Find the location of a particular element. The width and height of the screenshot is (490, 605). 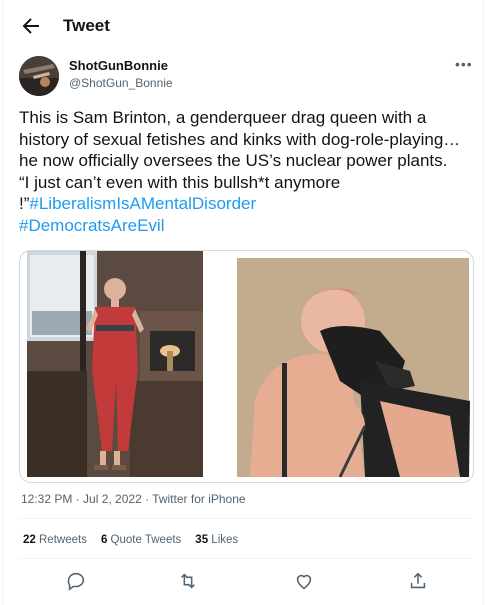

author-handle: @ShotGun_Bonnie is located at coordinates (121, 83).